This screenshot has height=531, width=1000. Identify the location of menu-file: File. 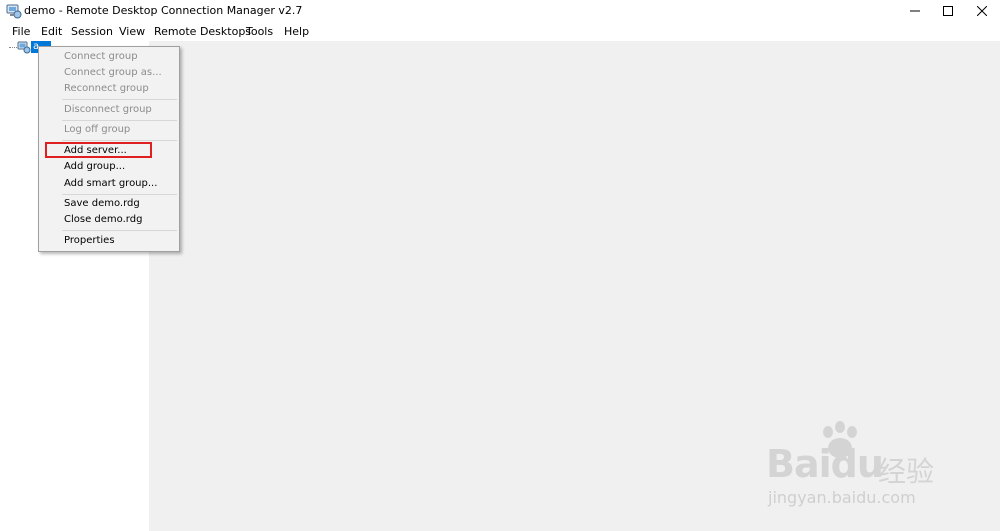
(21, 32).